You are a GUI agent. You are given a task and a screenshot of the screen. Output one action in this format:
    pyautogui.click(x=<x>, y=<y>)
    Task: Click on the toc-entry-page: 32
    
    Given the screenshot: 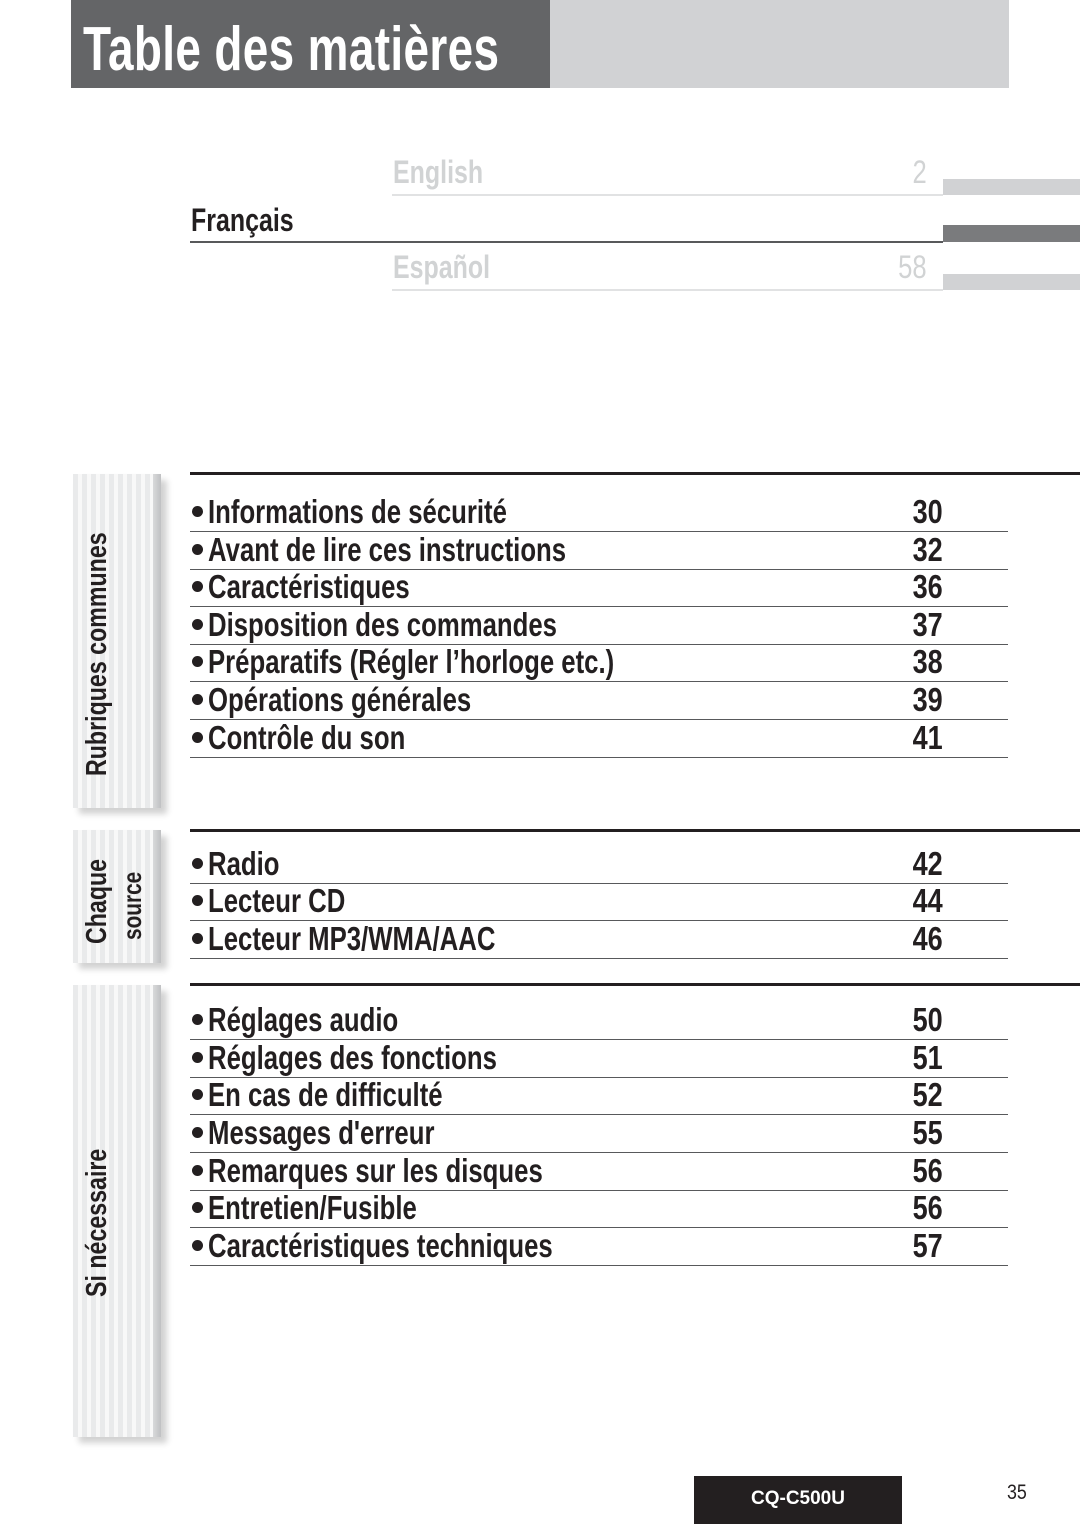 What is the action you would take?
    pyautogui.click(x=928, y=550)
    